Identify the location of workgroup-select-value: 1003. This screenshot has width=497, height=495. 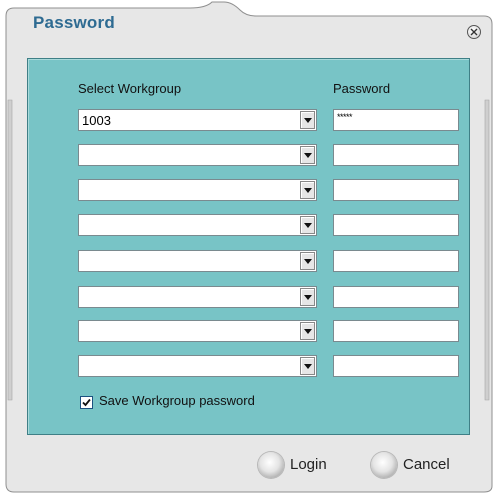
(96, 120).